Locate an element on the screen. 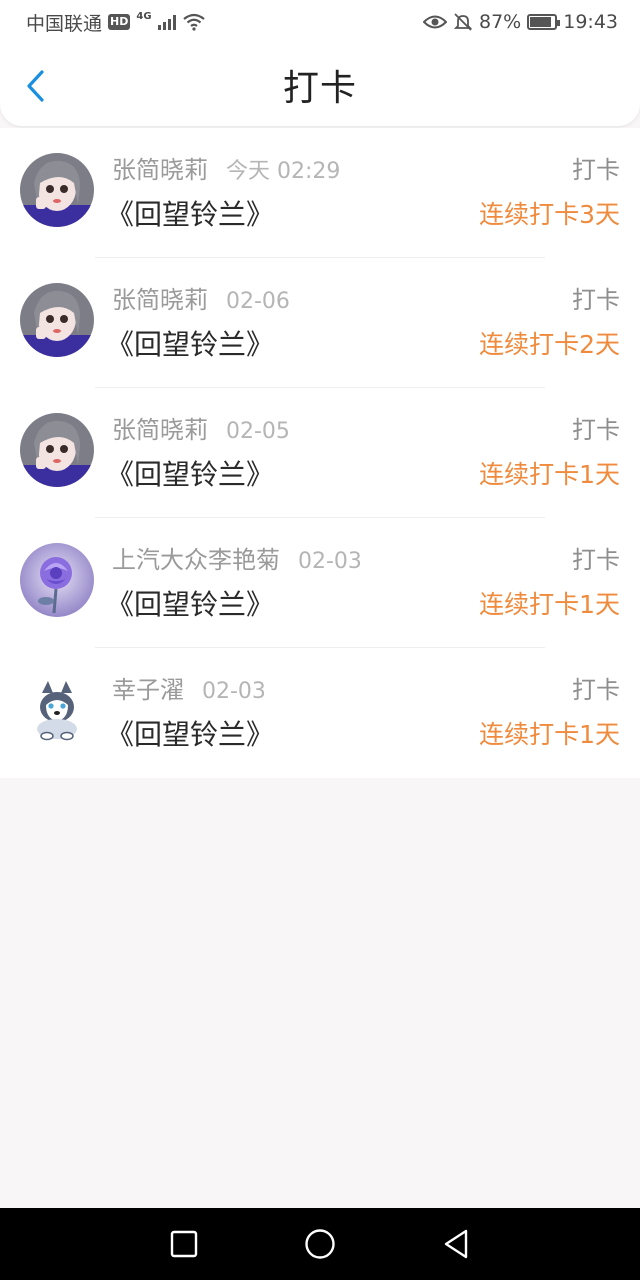 Image resolution: width=640 pixels, height=1280 pixels. checkin-row: 张简晓莉 02-05 打卡 《回望铃兰》 连续打卡1天 is located at coordinates (320, 453).